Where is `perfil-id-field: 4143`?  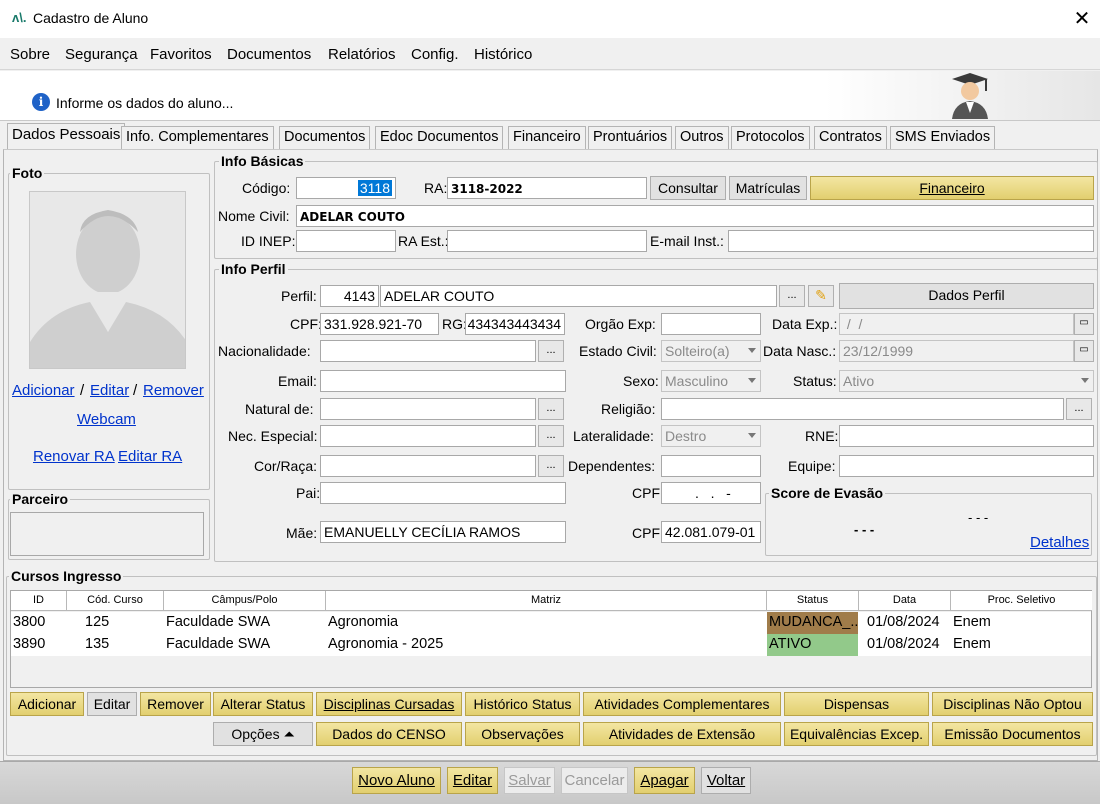
perfil-id-field: 4143 is located at coordinates (349, 296).